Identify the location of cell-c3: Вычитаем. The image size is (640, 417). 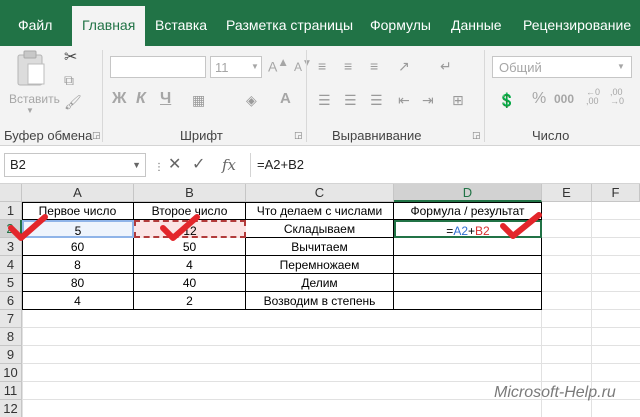
(320, 247).